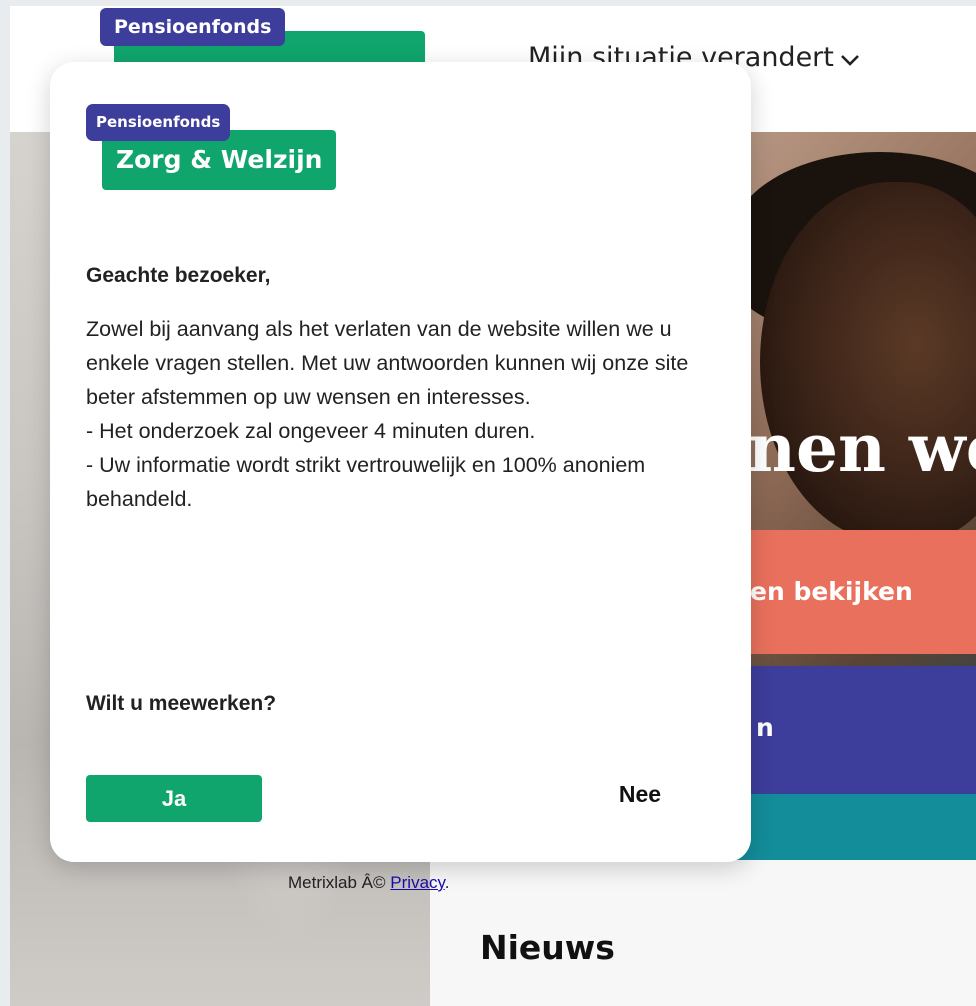  I want to click on no-button: Nee, so click(640, 794).